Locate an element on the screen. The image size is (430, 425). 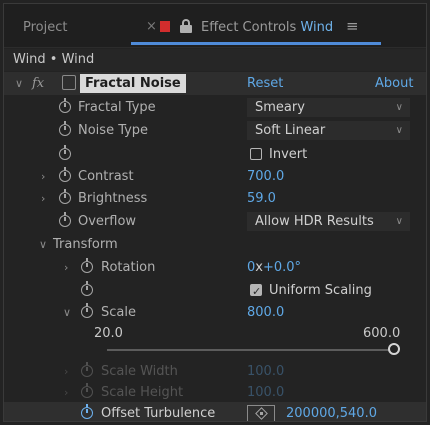
tab-effect-controls: Effect Controls Wind is located at coordinates (267, 27).